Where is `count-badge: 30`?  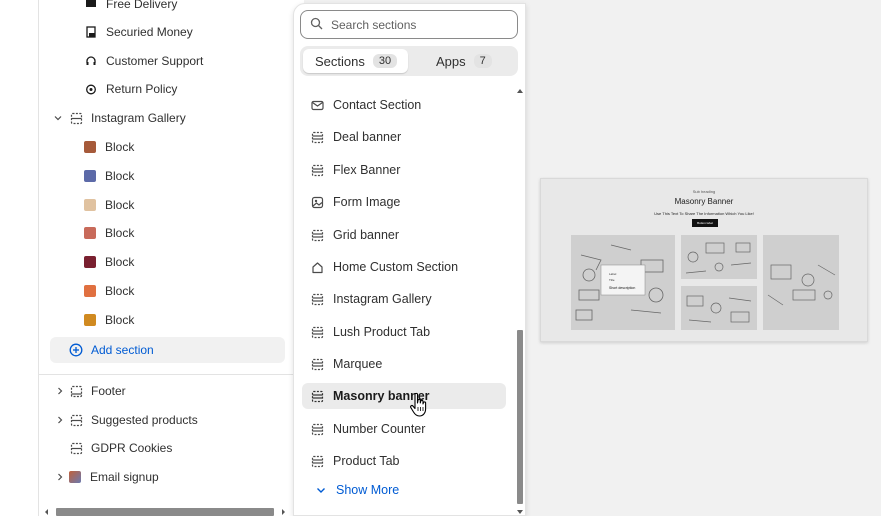
count-badge: 30 is located at coordinates (385, 61).